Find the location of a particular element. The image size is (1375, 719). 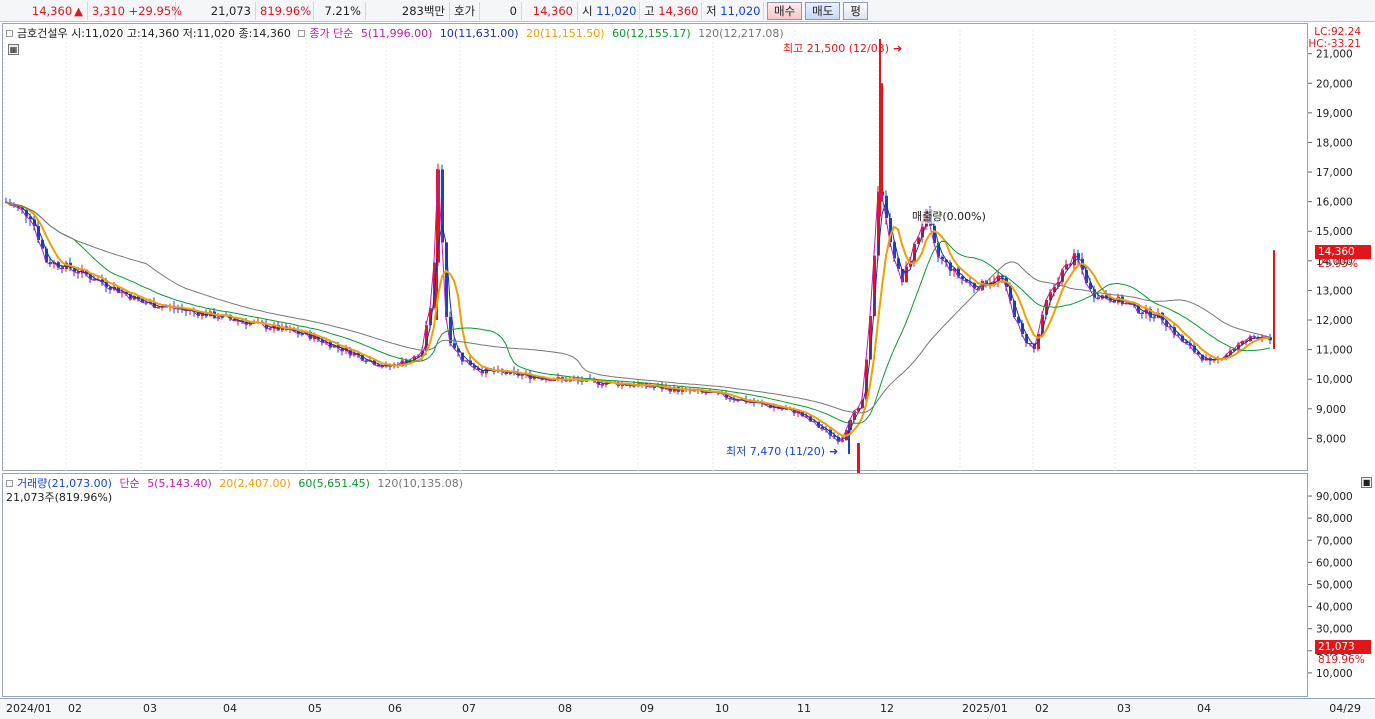

x-axis-label: 09 is located at coordinates (647, 708).